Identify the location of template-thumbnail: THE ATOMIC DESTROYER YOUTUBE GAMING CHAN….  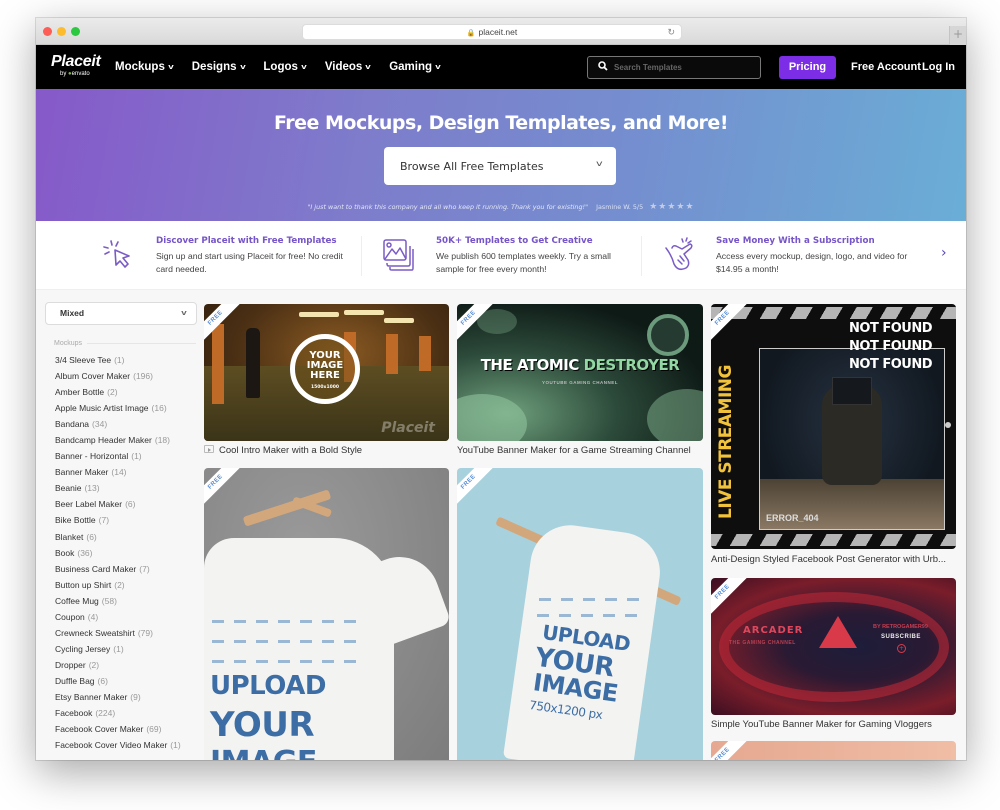
(580, 372).